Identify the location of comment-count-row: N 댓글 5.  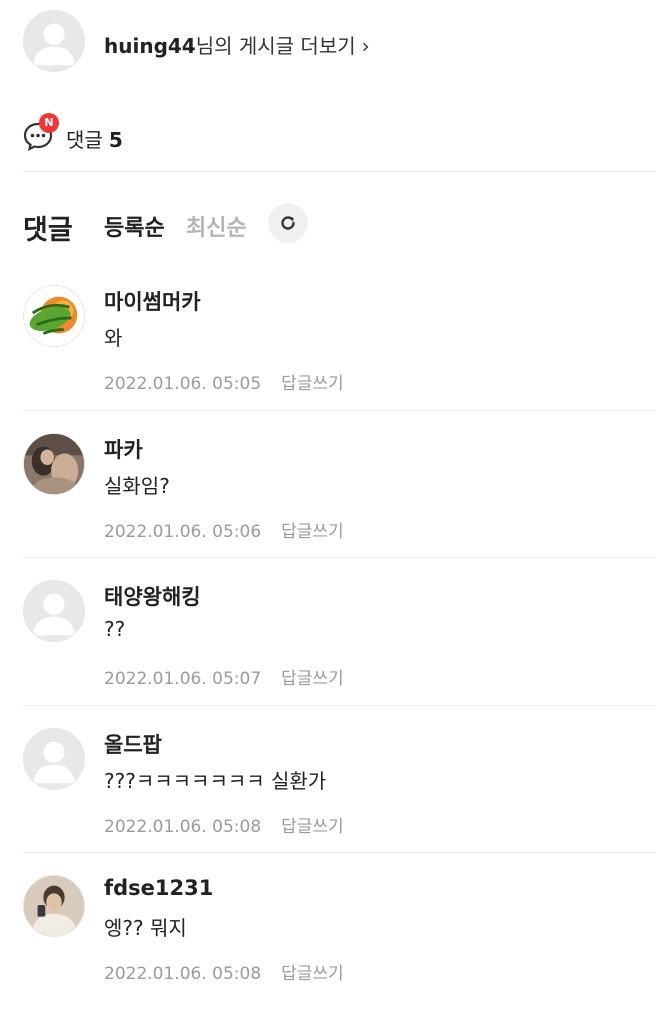
(333, 133).